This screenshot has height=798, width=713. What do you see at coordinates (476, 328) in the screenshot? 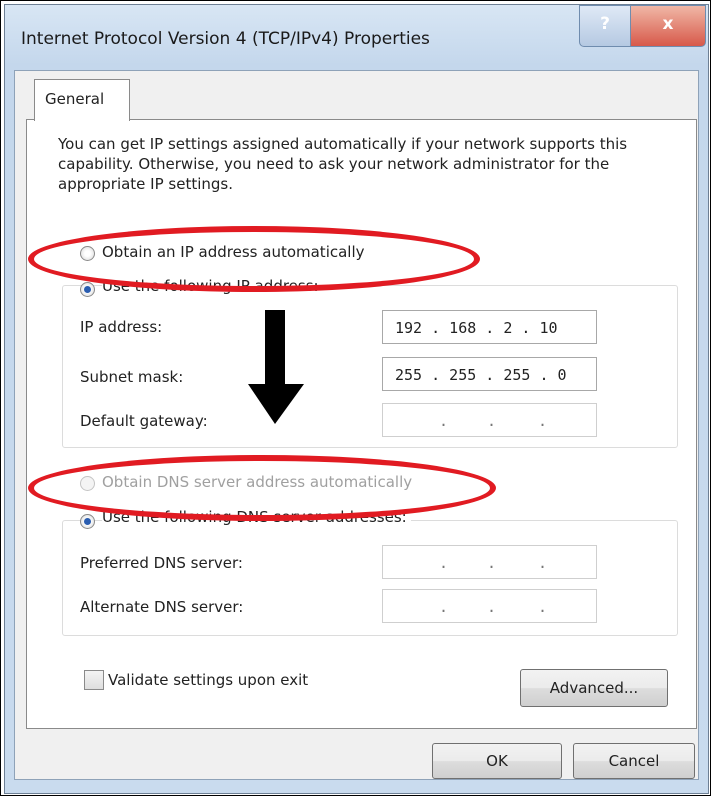
I see `ip-address-value: 192 . 168 . 2 . 10` at bounding box center [476, 328].